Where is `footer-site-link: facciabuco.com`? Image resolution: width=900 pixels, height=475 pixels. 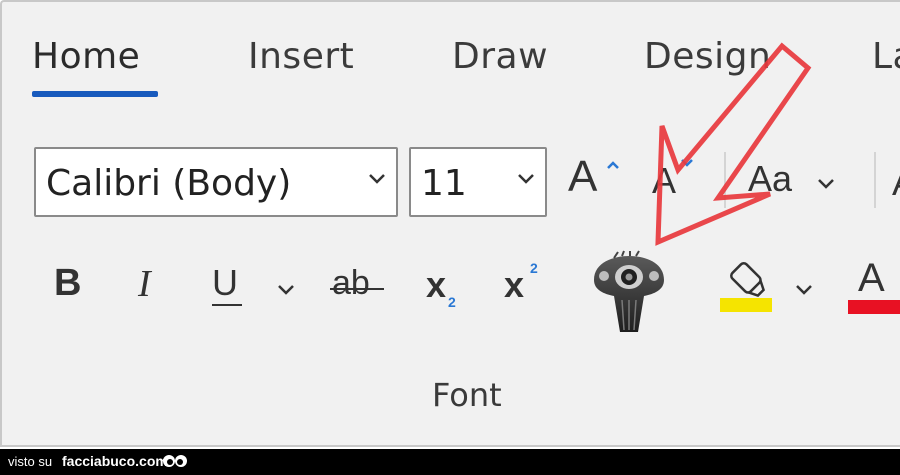 footer-site-link: facciabuco.com is located at coordinates (115, 461).